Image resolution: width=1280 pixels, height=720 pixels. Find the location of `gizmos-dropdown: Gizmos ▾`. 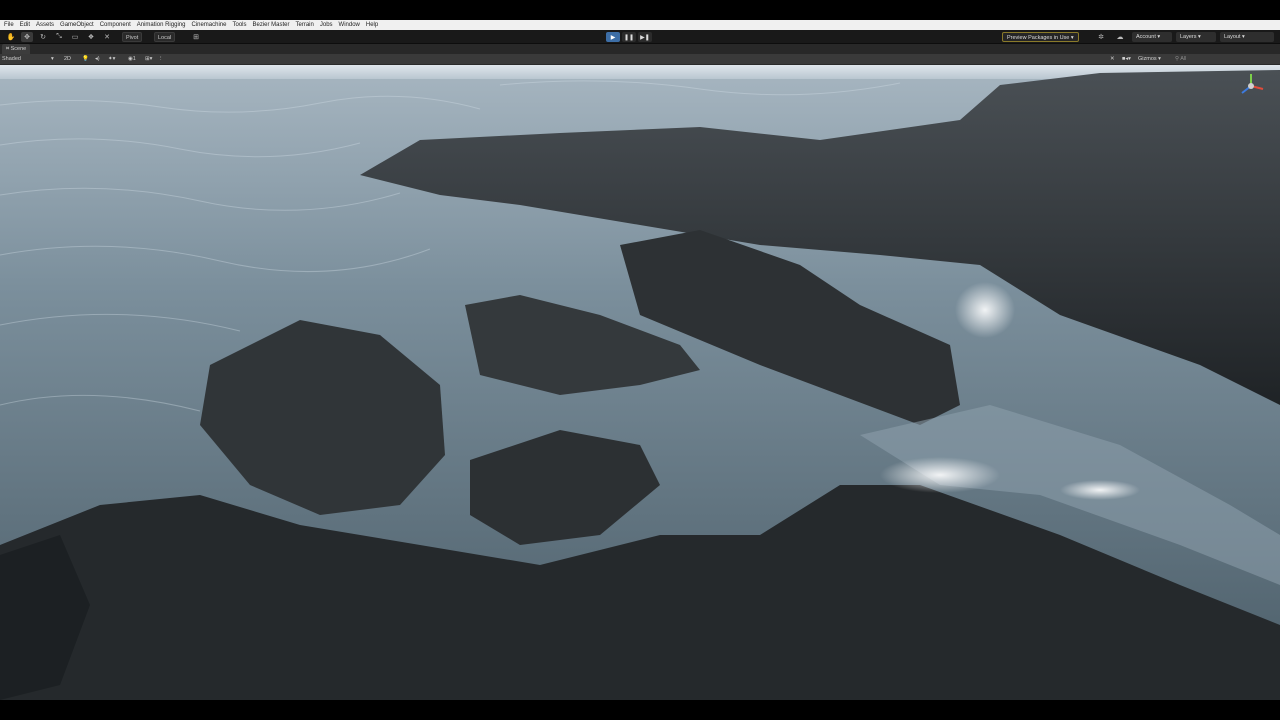

gizmos-dropdown: Gizmos ▾ is located at coordinates (1149, 59).